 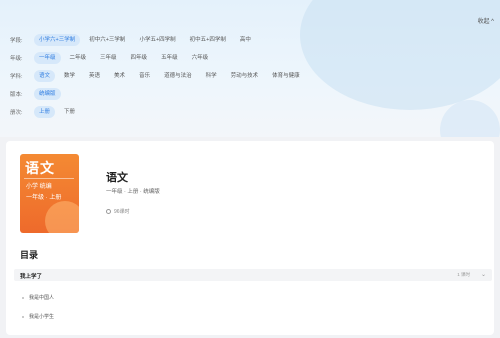 I want to click on unit-header: 我上学了 1 课时 ⌄, so click(x=253, y=275).